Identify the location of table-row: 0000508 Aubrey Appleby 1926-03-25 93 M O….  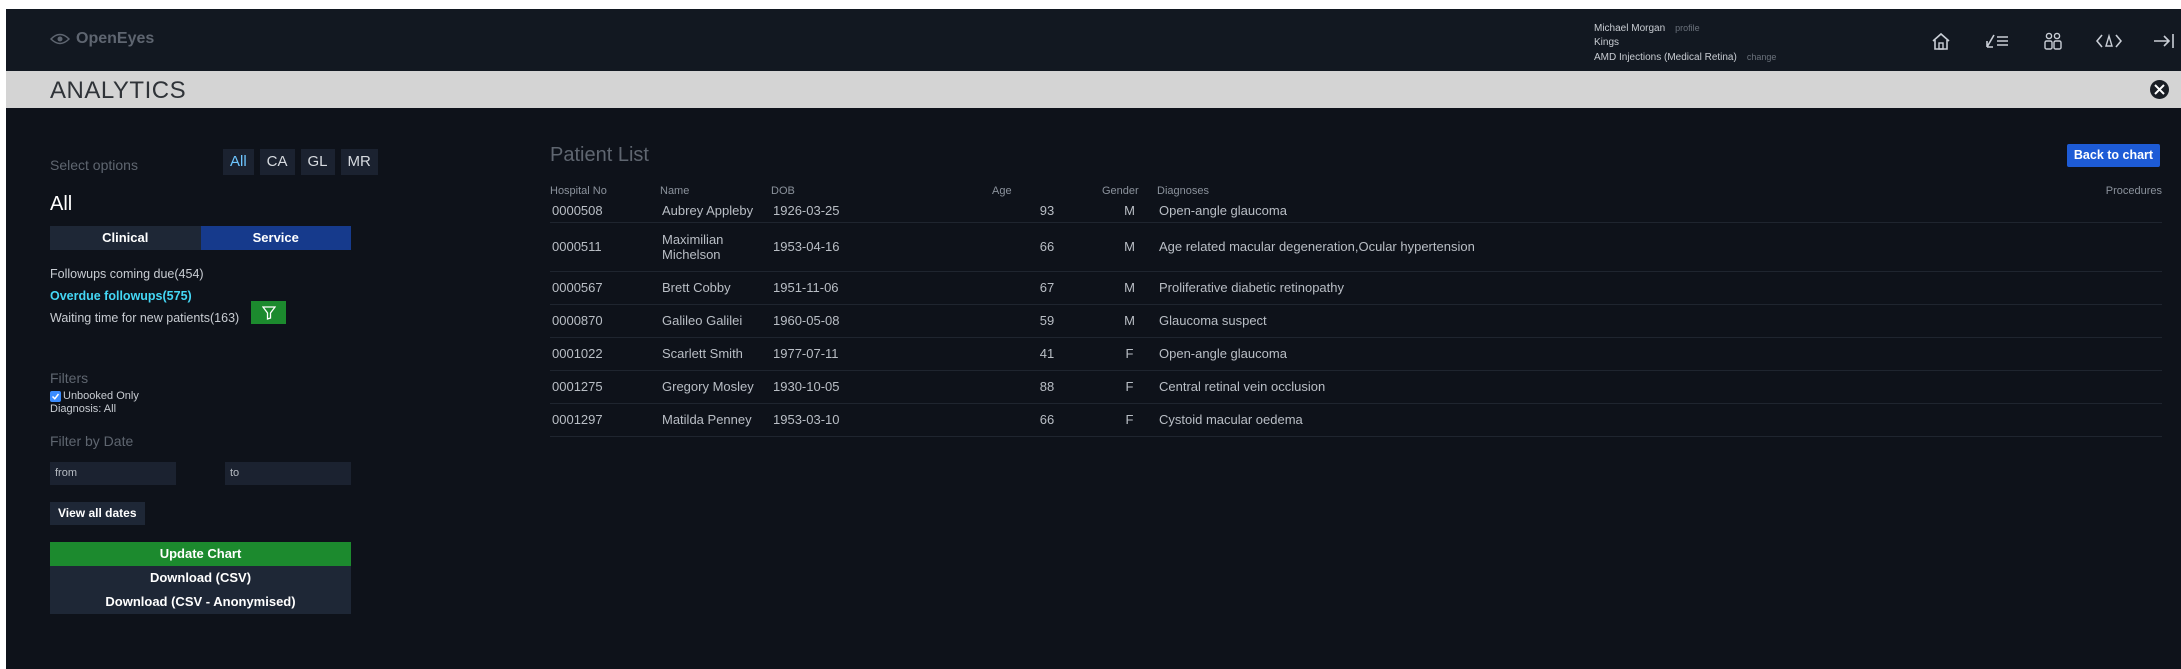
(1356, 211).